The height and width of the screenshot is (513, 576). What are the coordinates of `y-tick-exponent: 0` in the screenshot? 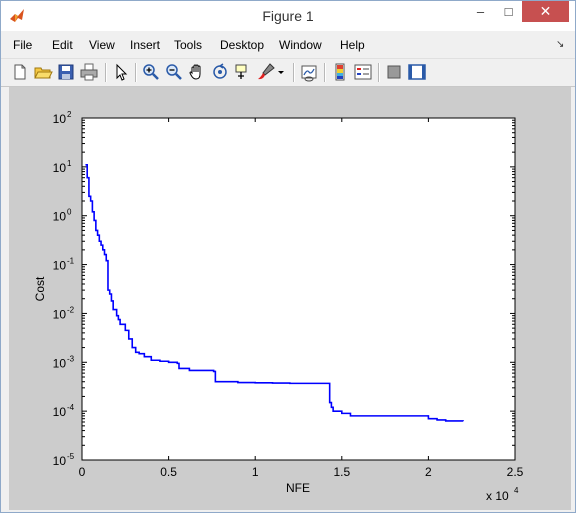 It's located at (69, 212).